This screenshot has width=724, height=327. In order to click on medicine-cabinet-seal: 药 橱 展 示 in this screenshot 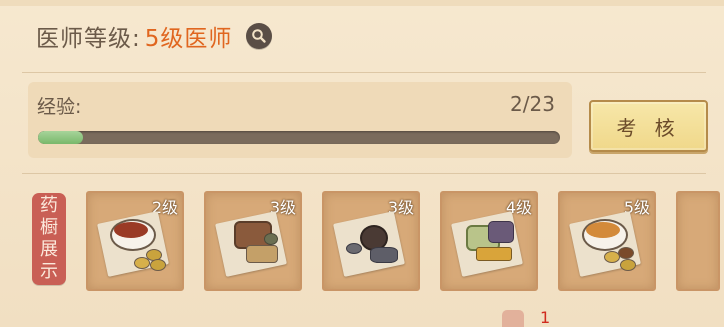, I will do `click(49, 239)`.